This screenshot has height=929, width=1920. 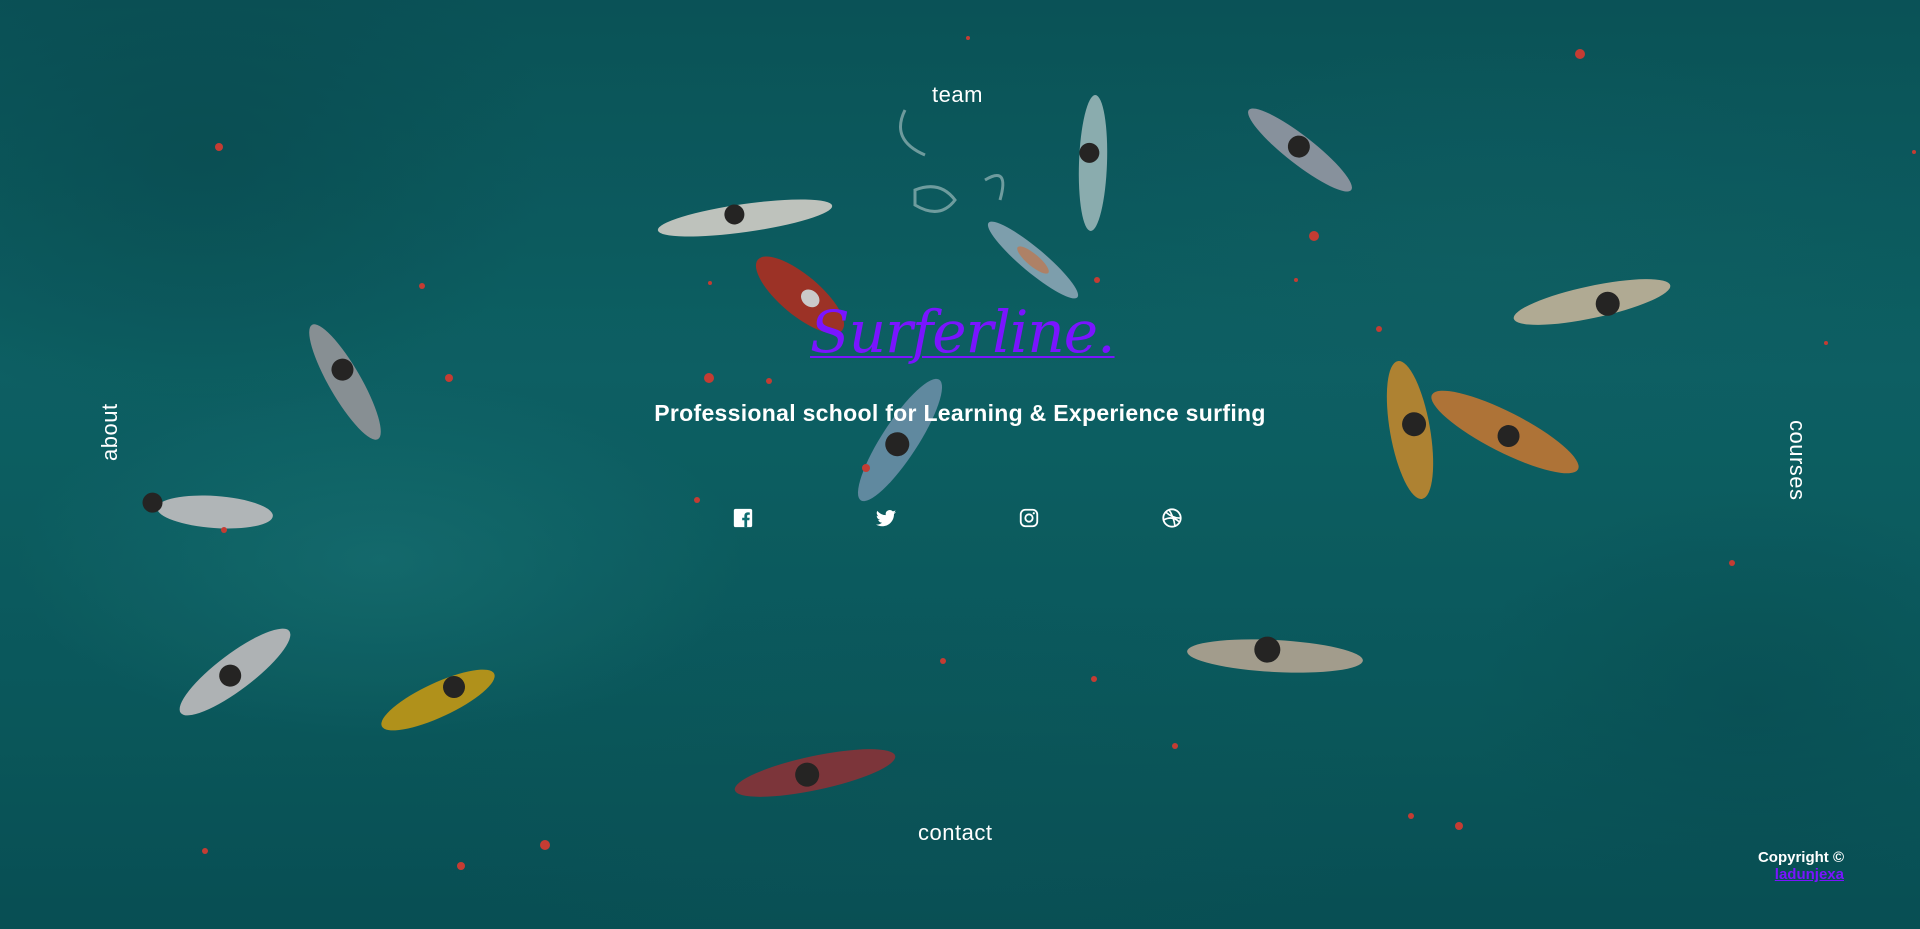 I want to click on nav-team-link: team, so click(x=957, y=95).